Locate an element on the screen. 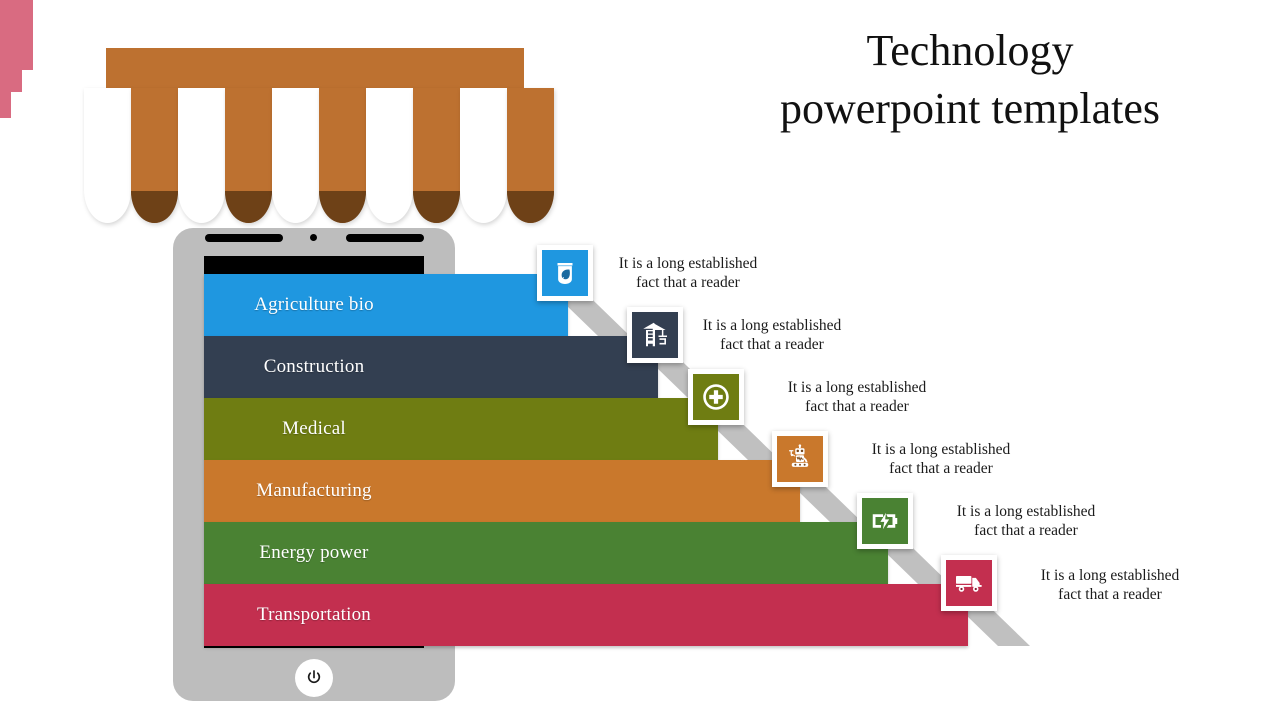 This screenshot has height=720, width=1280. category-bar-label: Construction is located at coordinates (314, 366).